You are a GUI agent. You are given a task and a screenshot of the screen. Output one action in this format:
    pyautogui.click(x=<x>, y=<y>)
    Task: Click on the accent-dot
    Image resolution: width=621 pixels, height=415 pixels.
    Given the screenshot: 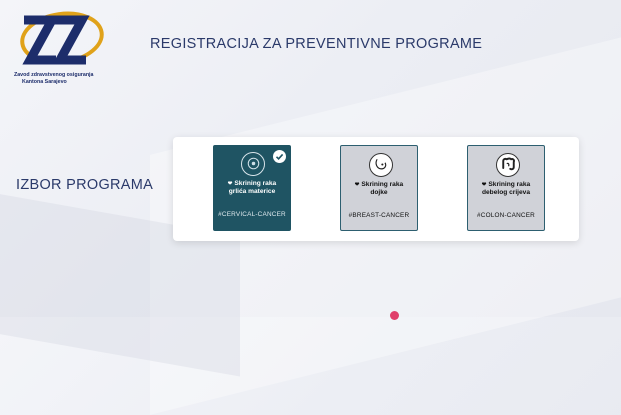 What is the action you would take?
    pyautogui.click(x=394, y=315)
    